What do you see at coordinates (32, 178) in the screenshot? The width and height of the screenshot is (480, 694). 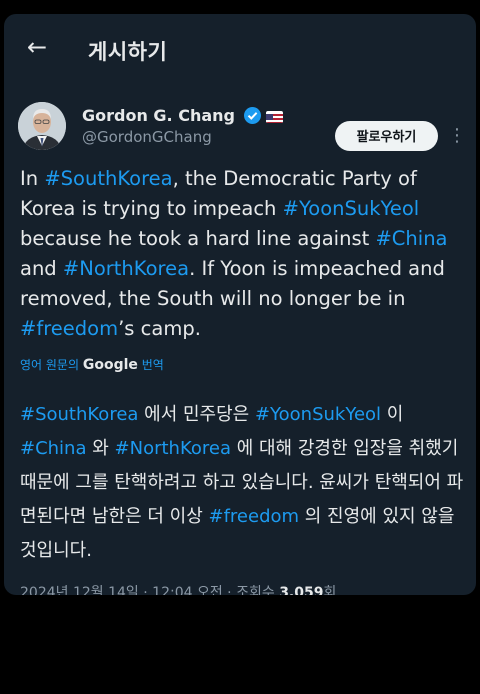 I see `tweet-text-segment: In` at bounding box center [32, 178].